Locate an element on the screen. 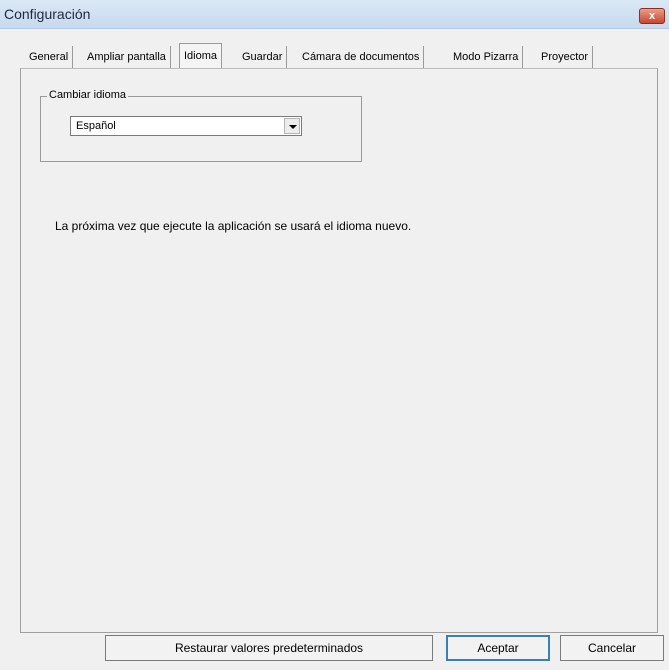 Image resolution: width=669 pixels, height=670 pixels. close-icon: x is located at coordinates (652, 16).